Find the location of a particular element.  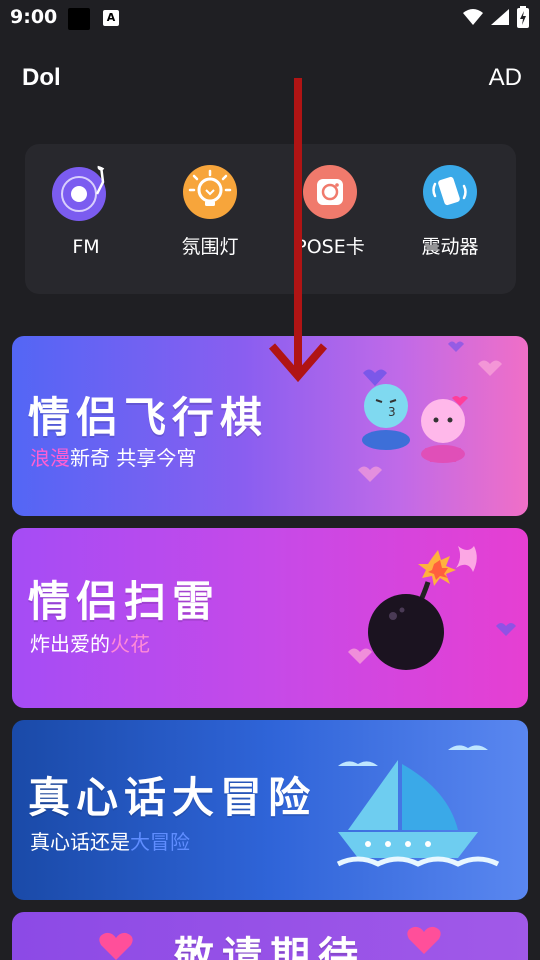

notification-a-icon: A is located at coordinates (111, 18).